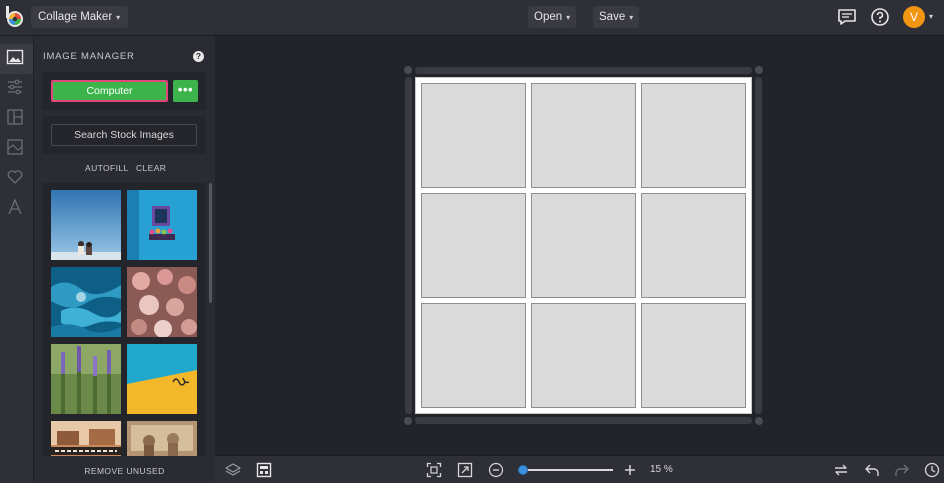 This screenshot has height=483, width=944. I want to click on search-stock-images-button: Search Stock Images, so click(124, 135).